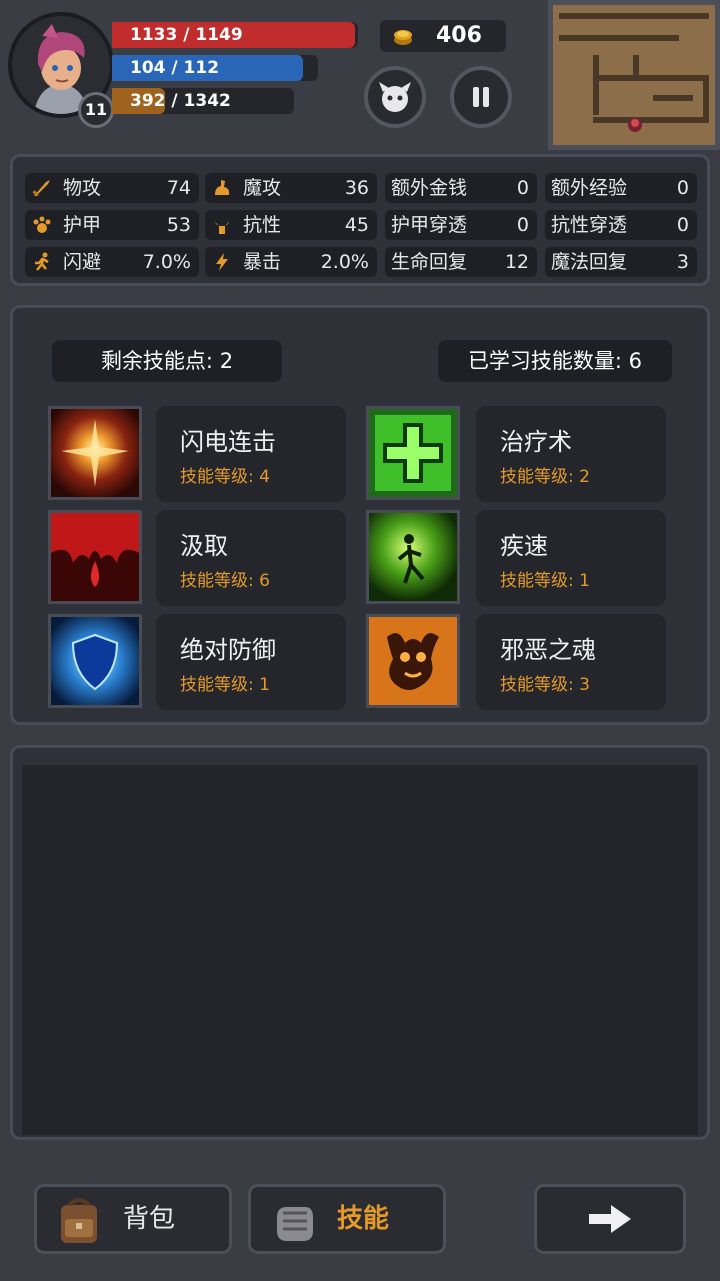 This screenshot has width=720, height=1281. What do you see at coordinates (356, 225) in the screenshot?
I see `stat-value: 45` at bounding box center [356, 225].